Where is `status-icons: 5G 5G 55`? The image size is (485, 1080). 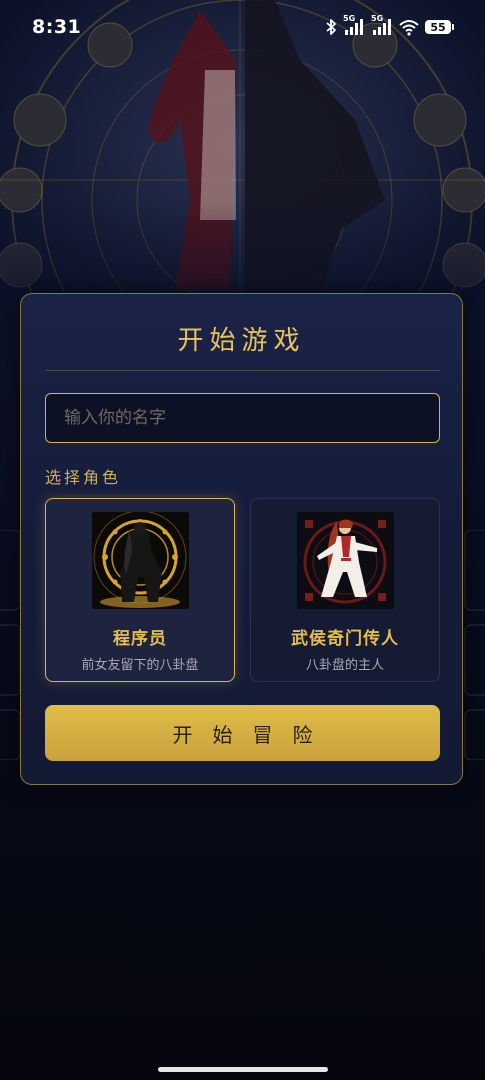
status-icons: 5G 5G 55 is located at coordinates (389, 25).